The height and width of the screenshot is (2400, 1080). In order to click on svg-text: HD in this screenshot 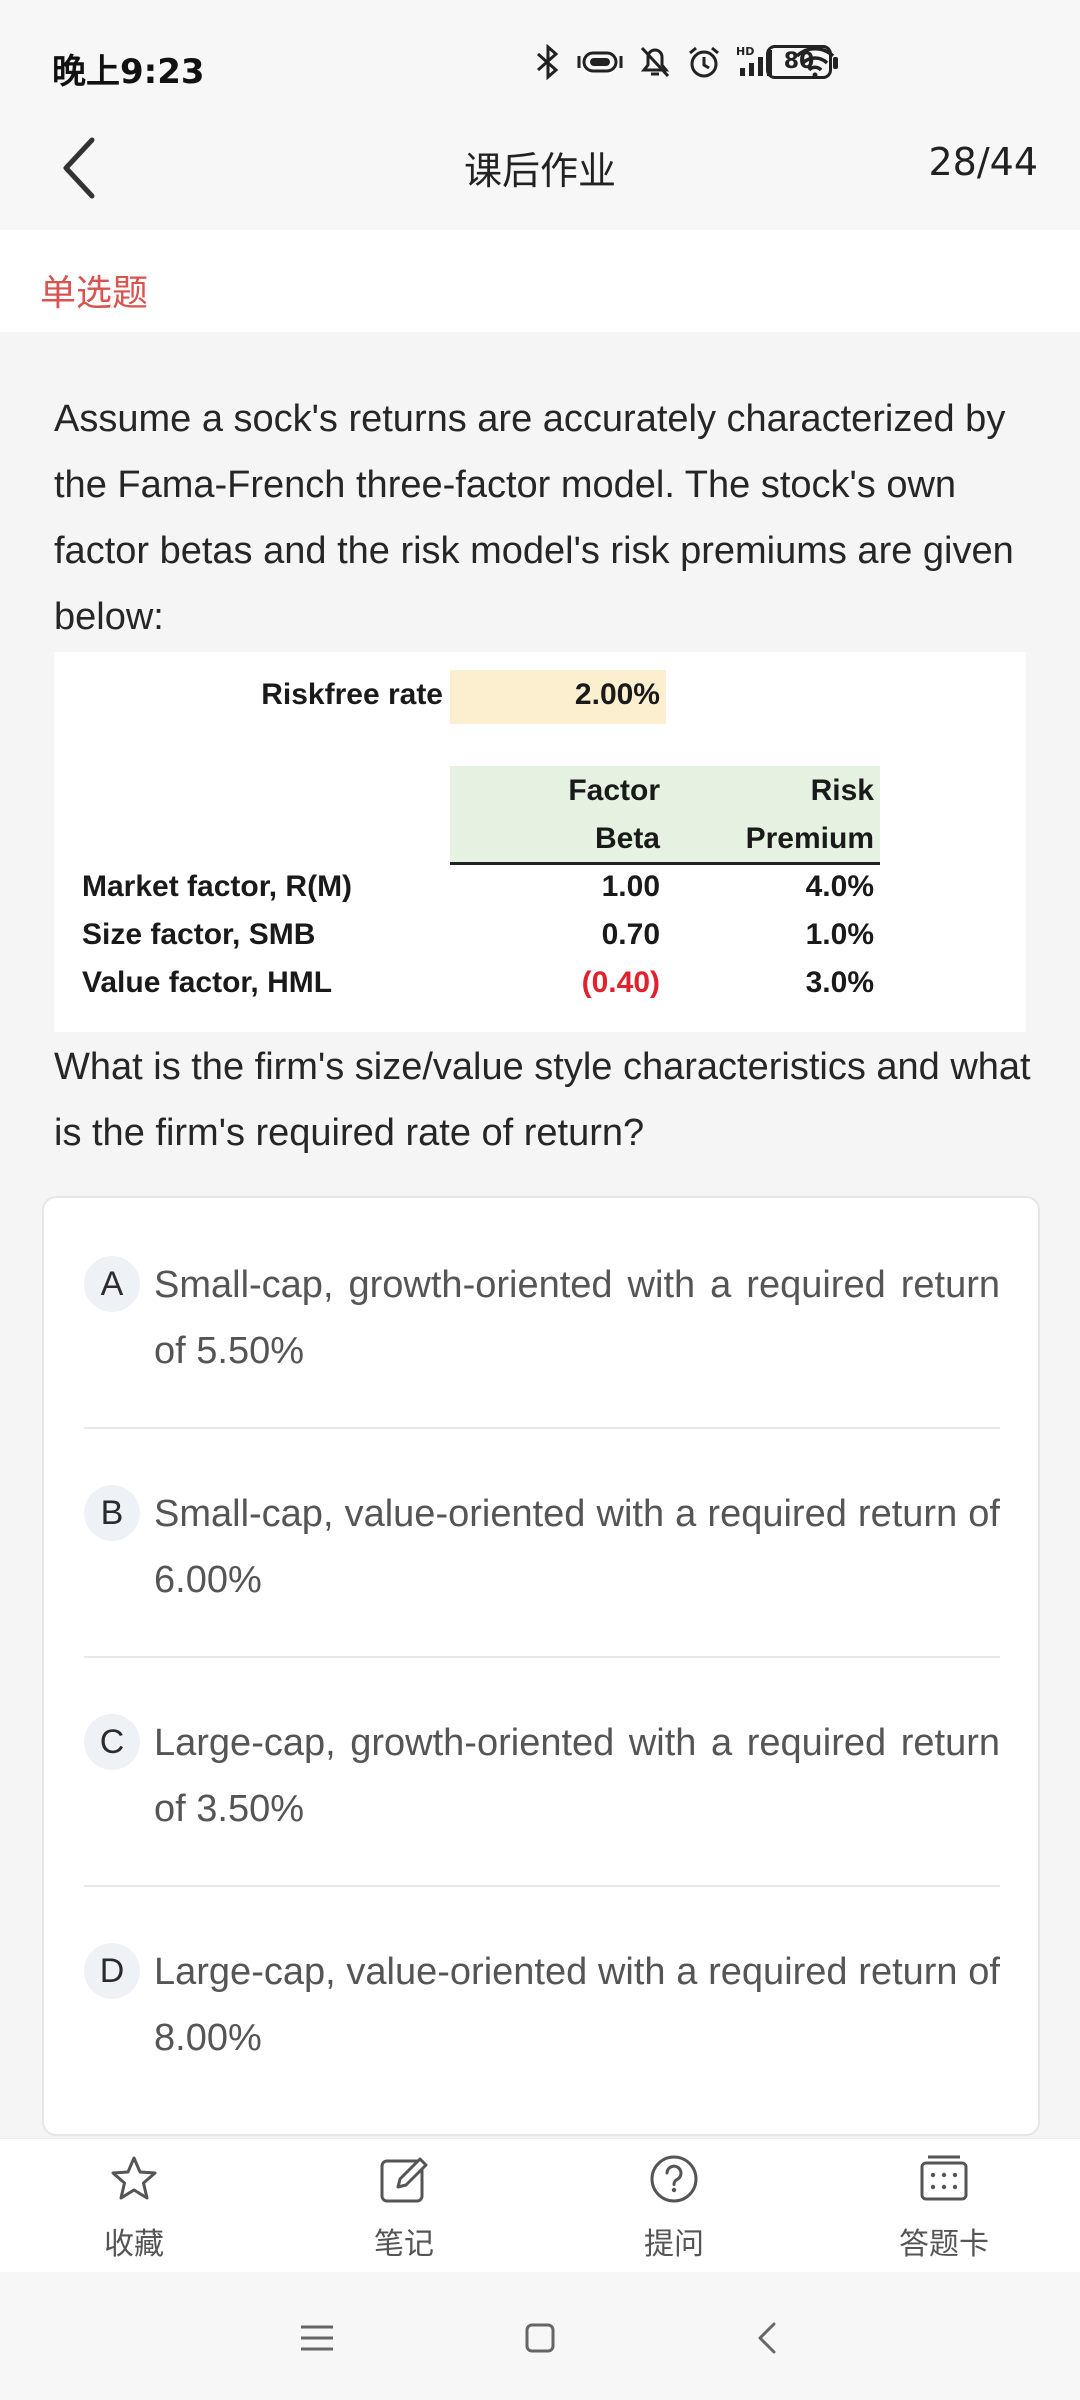, I will do `click(745, 51)`.